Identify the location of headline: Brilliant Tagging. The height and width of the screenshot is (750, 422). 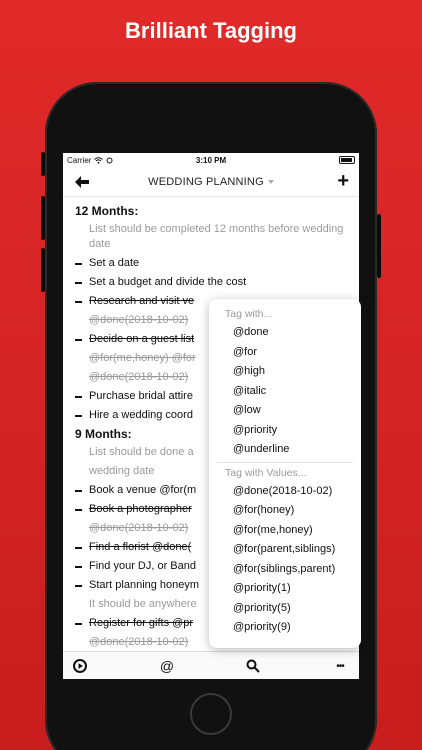
(211, 30).